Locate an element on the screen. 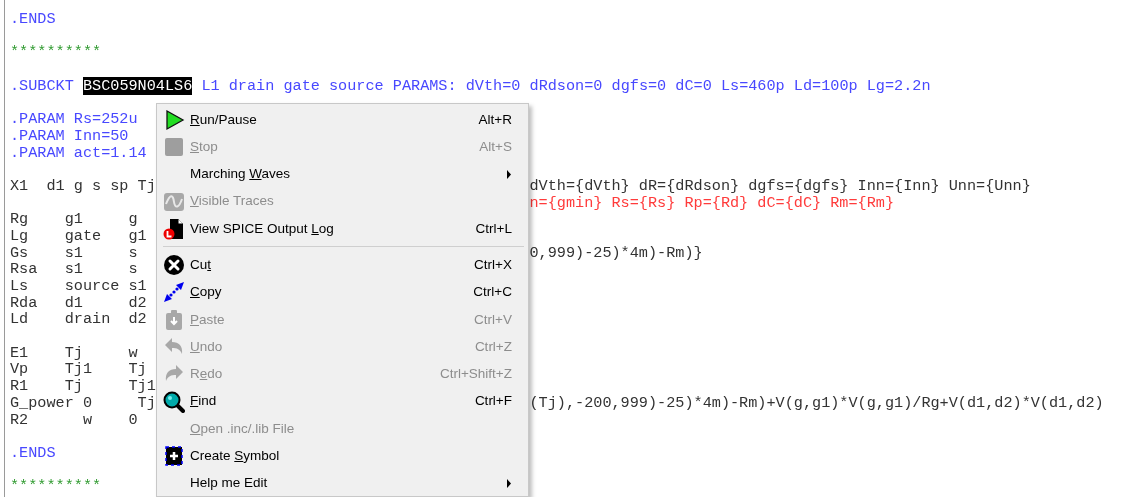 The image size is (1121, 497). shortcut-text: Alt+R is located at coordinates (495, 119).